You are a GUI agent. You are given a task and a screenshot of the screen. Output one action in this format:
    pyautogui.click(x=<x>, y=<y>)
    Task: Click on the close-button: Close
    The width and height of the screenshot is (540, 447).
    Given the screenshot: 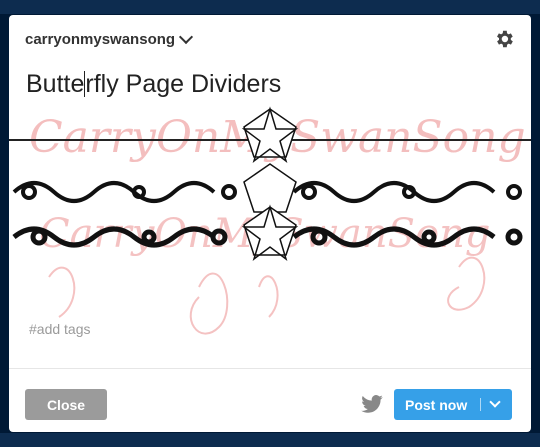 What is the action you would take?
    pyautogui.click(x=66, y=404)
    